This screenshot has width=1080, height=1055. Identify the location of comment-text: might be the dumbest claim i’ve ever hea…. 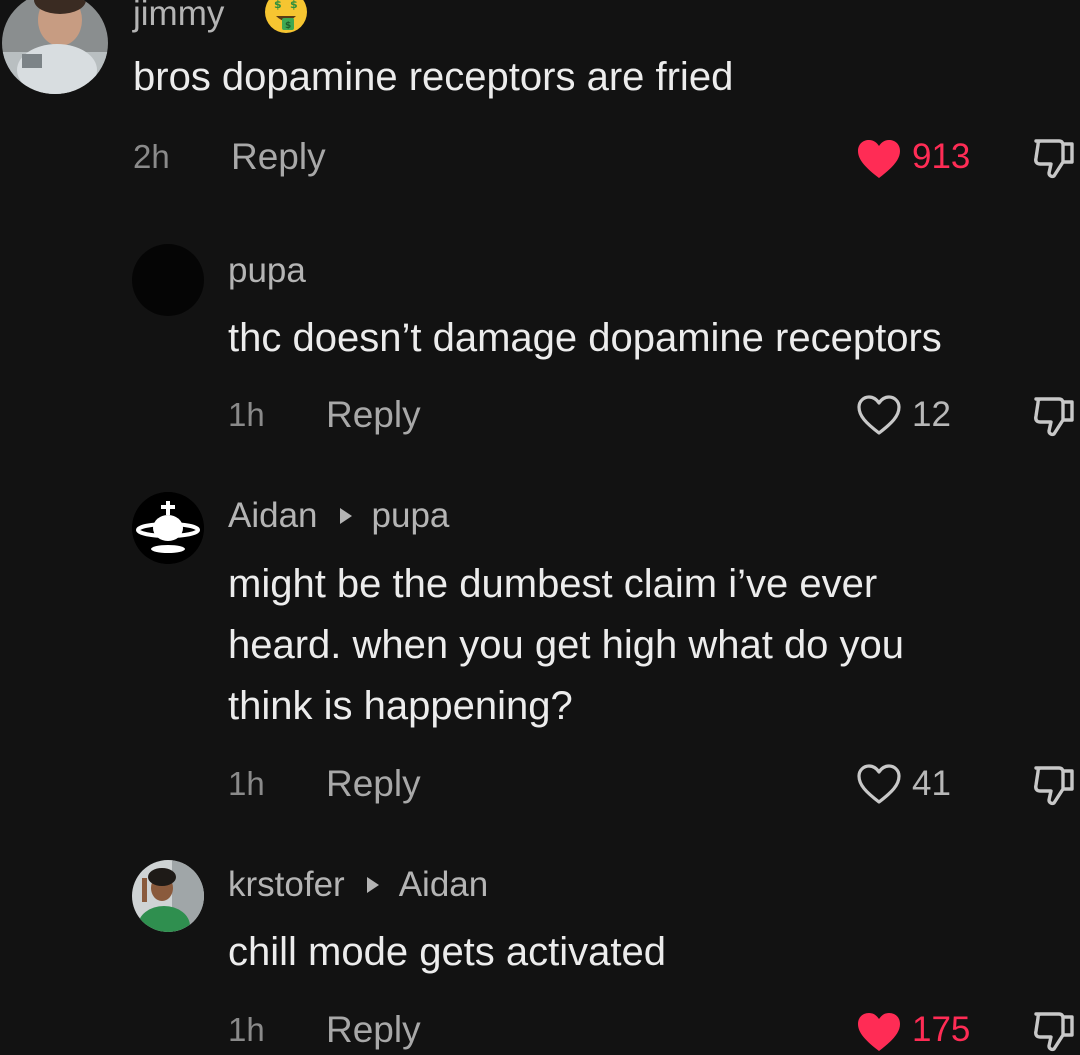
(566, 645).